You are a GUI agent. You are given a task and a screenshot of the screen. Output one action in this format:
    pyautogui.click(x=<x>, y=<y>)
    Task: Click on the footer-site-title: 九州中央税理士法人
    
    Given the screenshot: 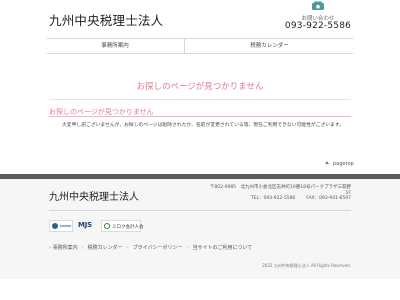 What is the action you would take?
    pyautogui.click(x=94, y=197)
    